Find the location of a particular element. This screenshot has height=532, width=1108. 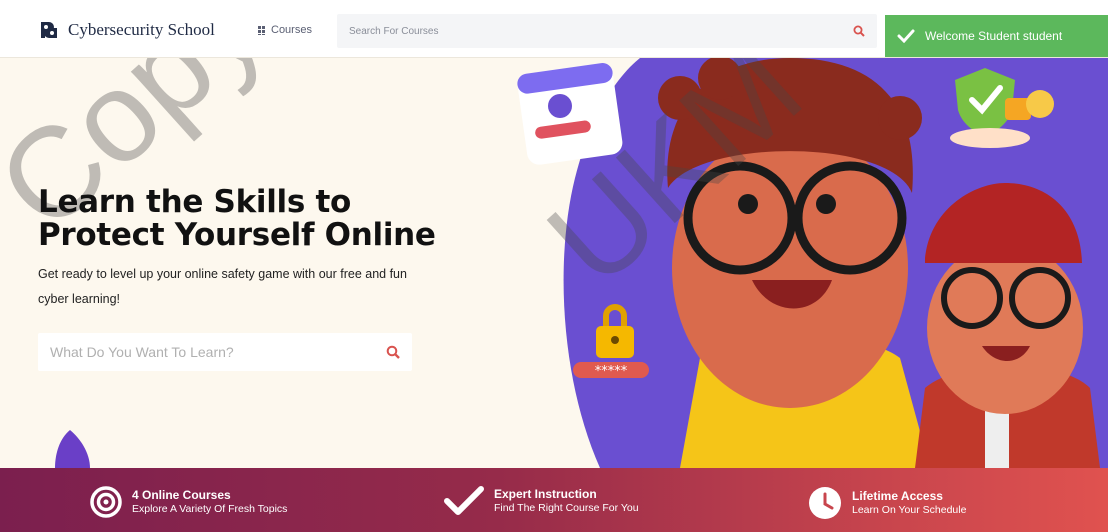

feature-lifetime-access: Lifetime Access Learn On Your Schedule is located at coordinates (887, 503).